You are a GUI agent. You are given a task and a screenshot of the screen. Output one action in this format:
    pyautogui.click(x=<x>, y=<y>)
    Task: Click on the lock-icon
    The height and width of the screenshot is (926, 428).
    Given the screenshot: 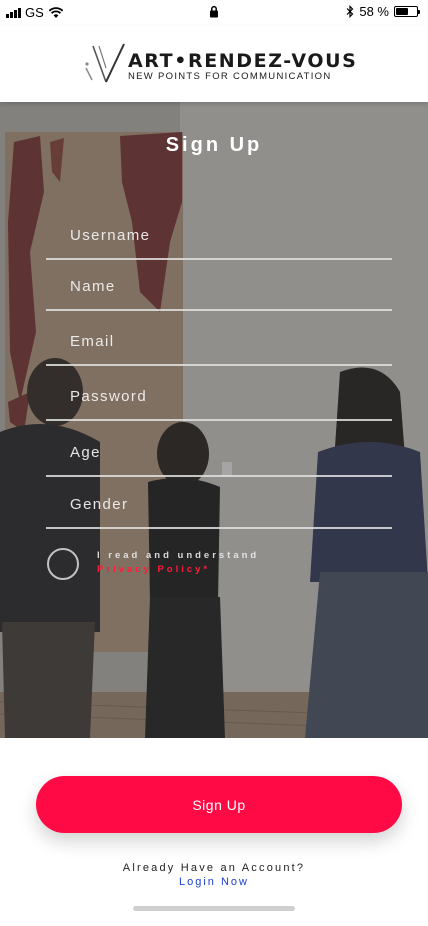 What is the action you would take?
    pyautogui.click(x=214, y=13)
    